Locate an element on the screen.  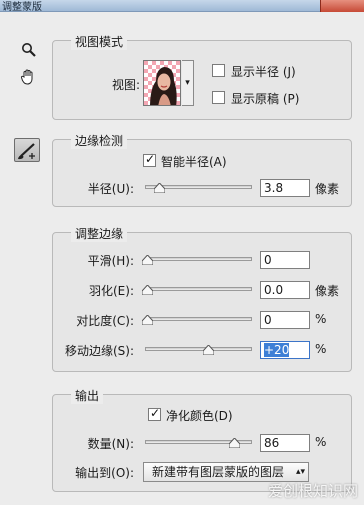
refine-radius-brush-icon is located at coordinates (27, 150).